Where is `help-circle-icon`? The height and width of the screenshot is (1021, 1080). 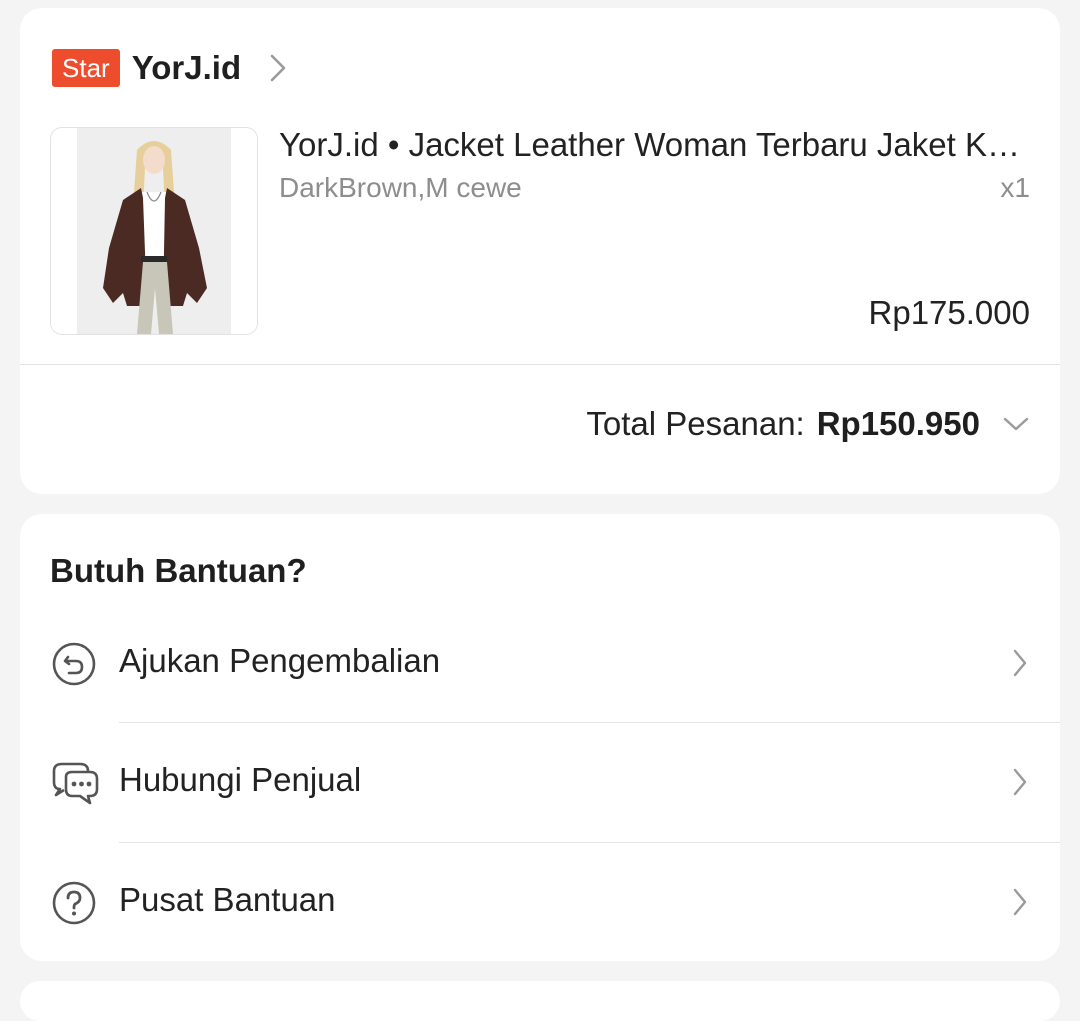 help-circle-icon is located at coordinates (74, 903).